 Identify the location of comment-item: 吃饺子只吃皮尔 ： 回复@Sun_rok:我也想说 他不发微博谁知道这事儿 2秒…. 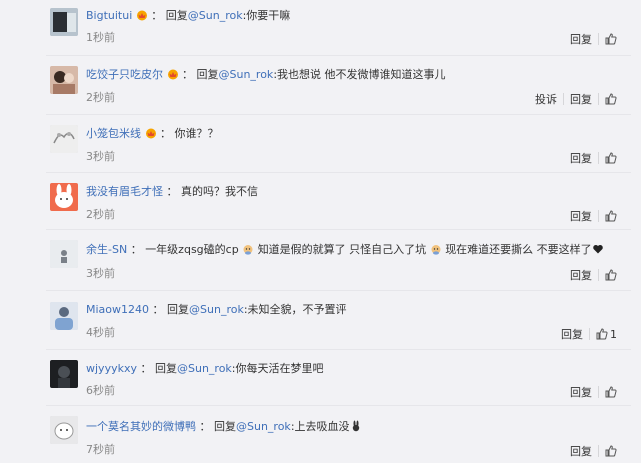
(320, 85).